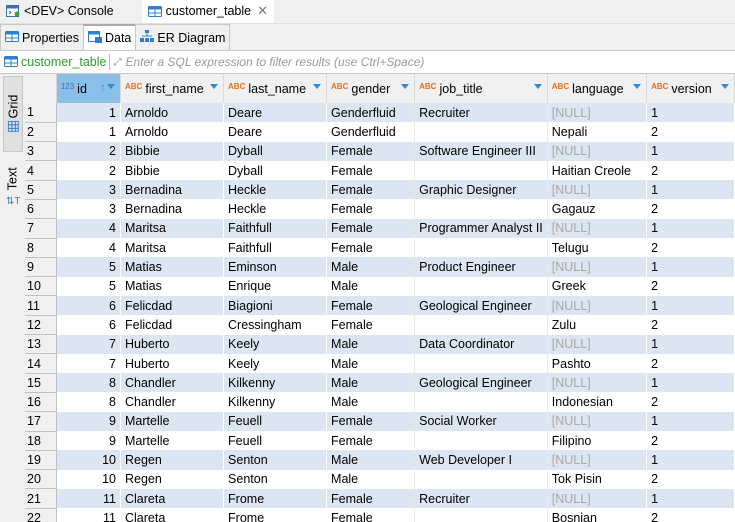  I want to click on row-number: 17, so click(41, 421).